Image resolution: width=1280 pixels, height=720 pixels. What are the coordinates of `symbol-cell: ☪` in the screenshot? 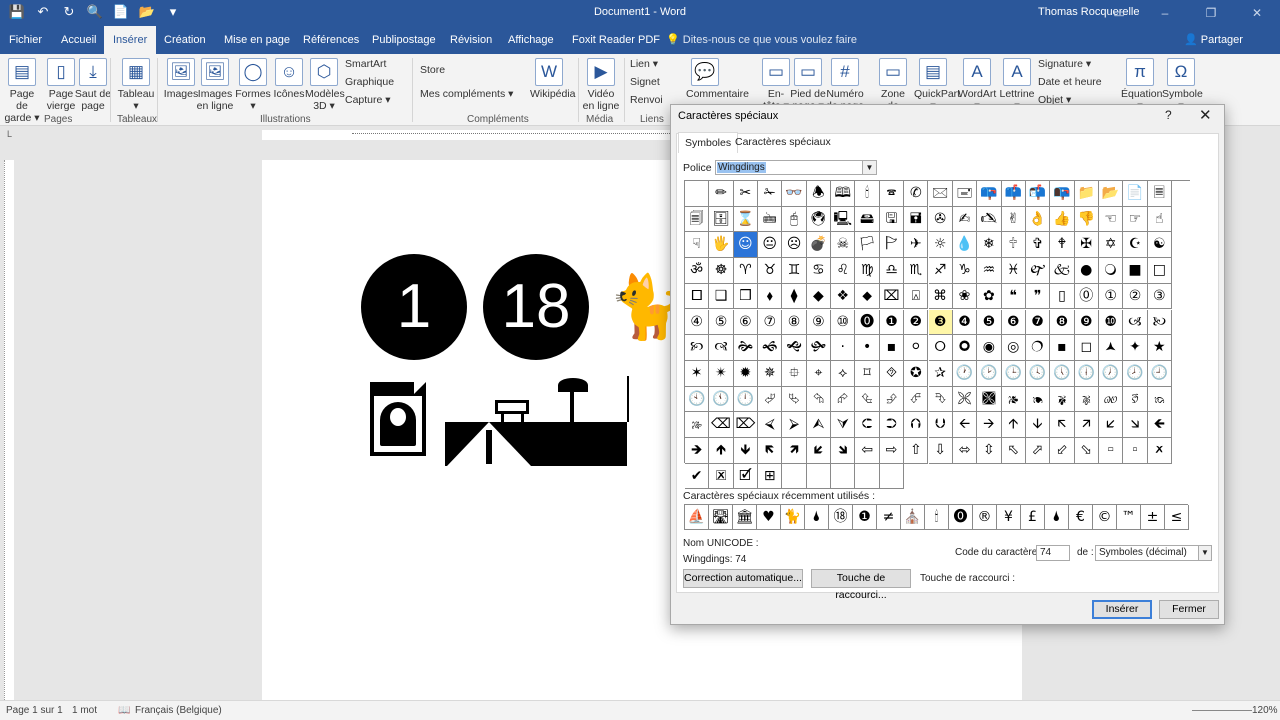 It's located at (1135, 245).